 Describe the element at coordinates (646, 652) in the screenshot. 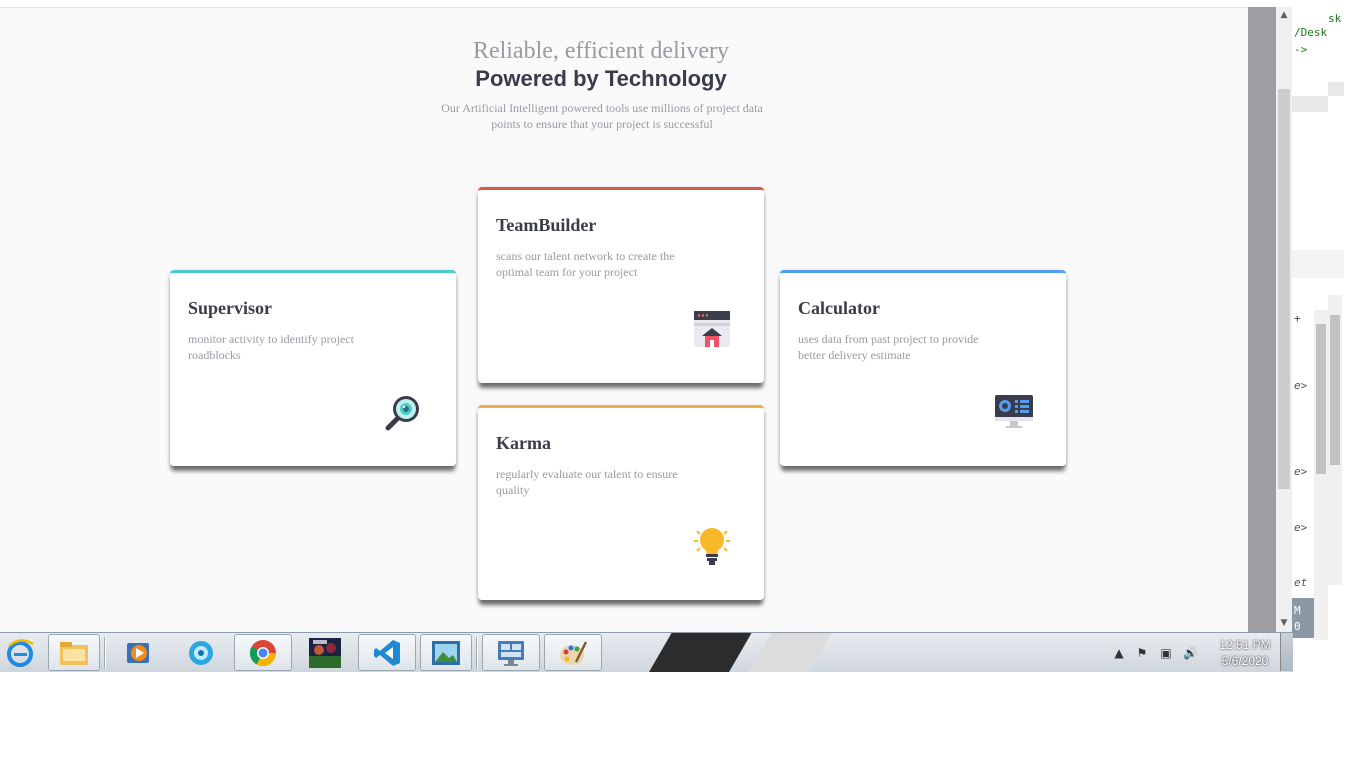

I see `taskbar: ▲ ⚑ ▣ 🔊 12:51 PM 5/6/2020` at that location.